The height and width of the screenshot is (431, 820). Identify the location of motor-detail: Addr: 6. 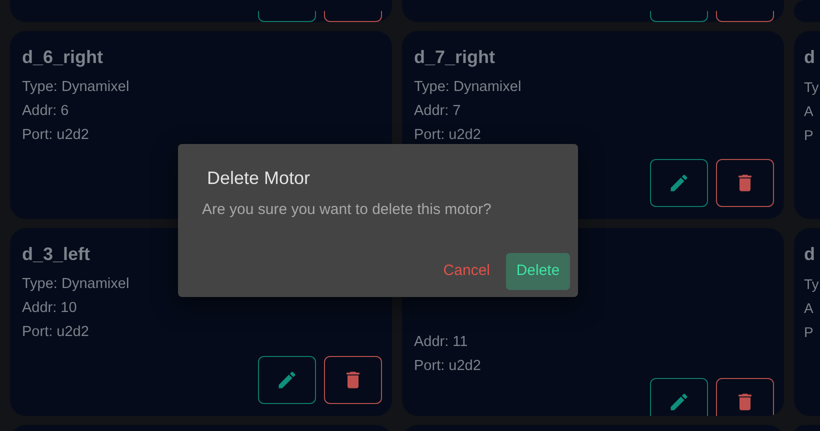
(46, 111).